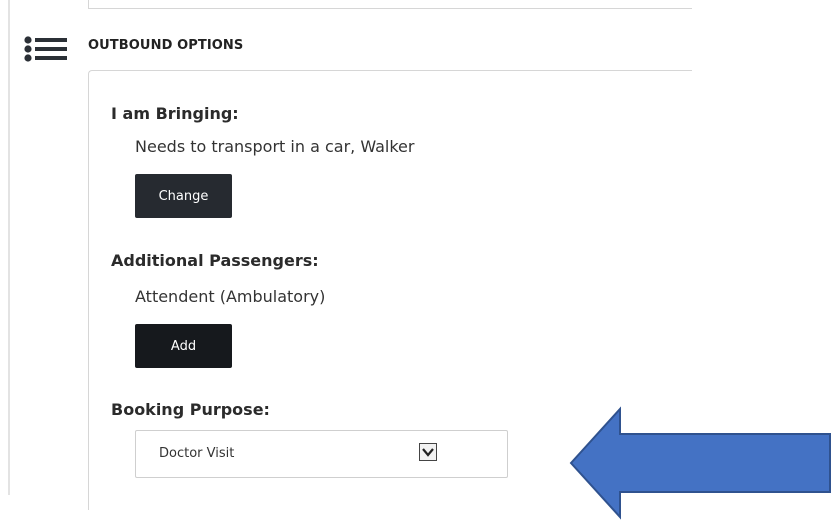  Describe the element at coordinates (428, 452) in the screenshot. I see `chevron-down-icon` at that location.